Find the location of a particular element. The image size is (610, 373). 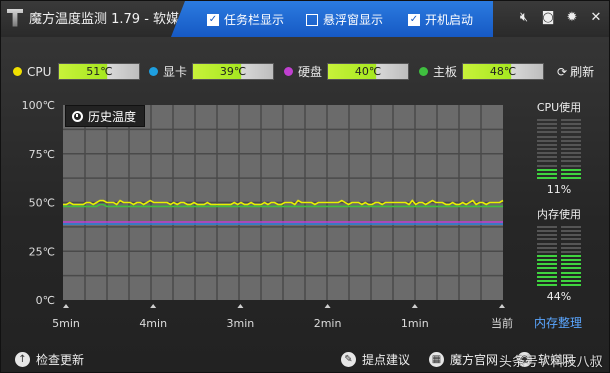

upload-icon: ↑ is located at coordinates (22, 359).